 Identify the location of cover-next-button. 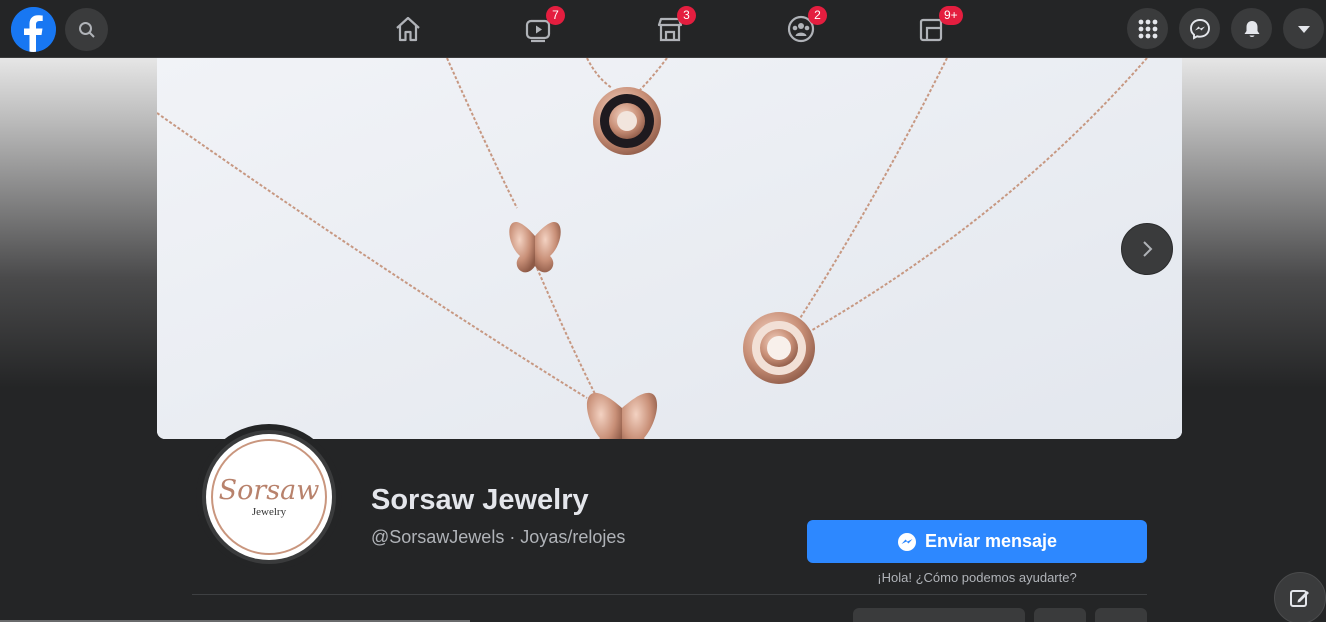
(1147, 249).